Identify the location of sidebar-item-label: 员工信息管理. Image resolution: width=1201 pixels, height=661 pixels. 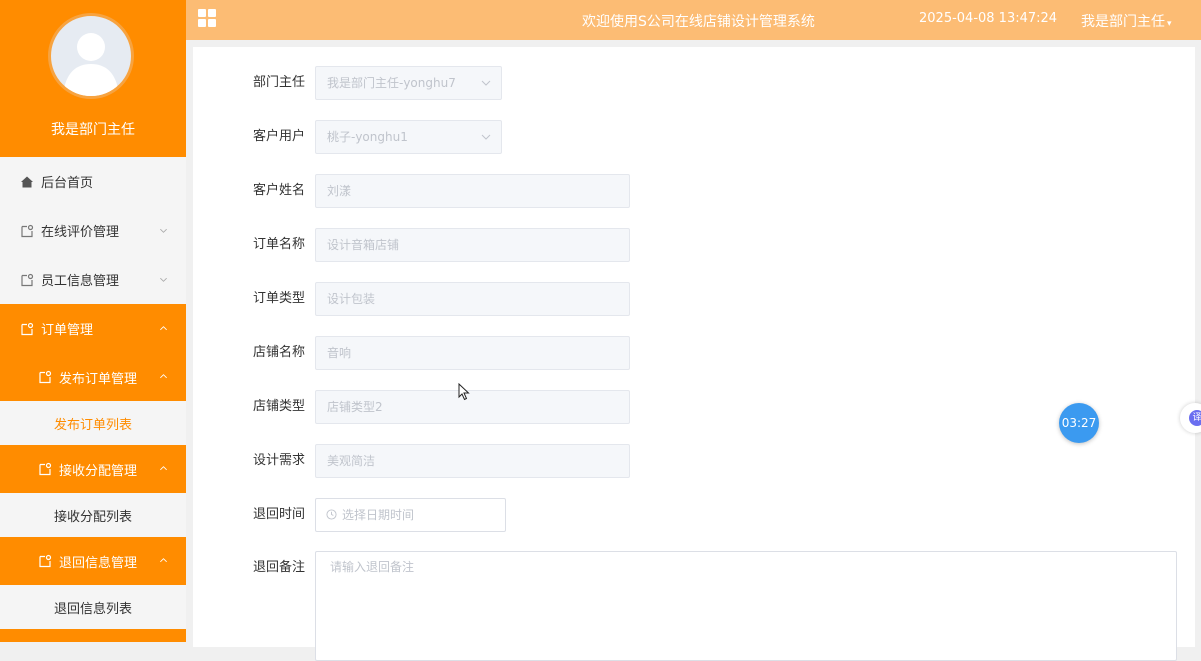
(80, 281).